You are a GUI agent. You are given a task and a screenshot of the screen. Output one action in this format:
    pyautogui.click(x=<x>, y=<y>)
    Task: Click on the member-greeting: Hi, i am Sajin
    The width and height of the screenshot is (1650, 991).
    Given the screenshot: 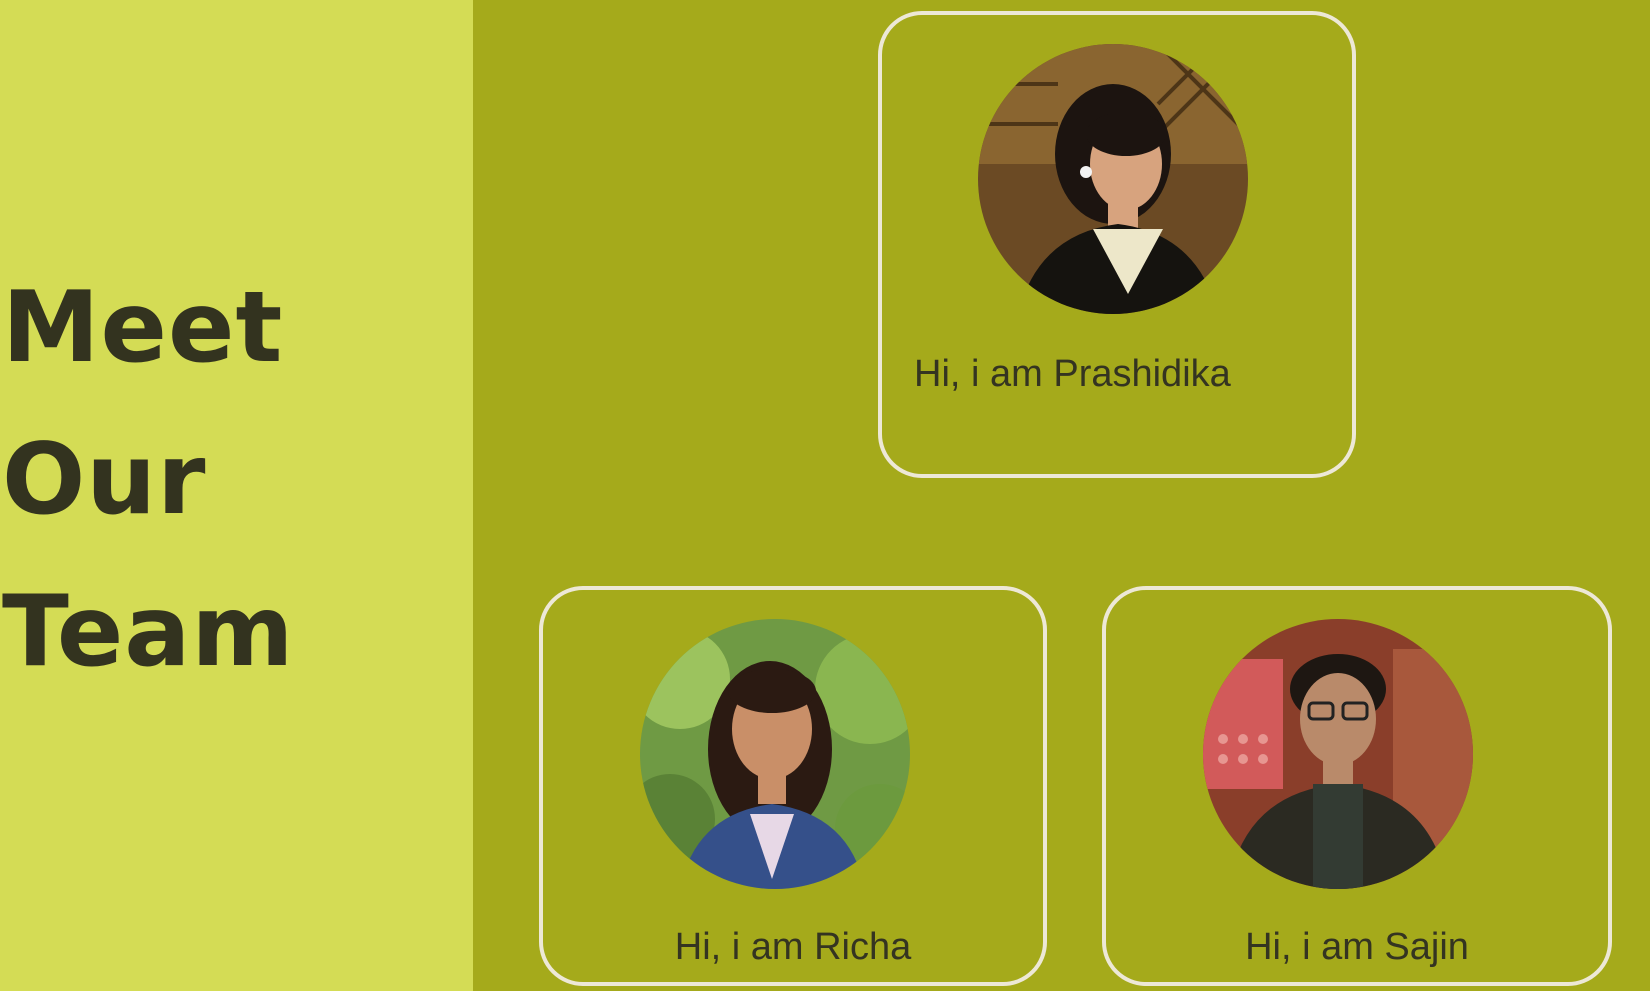 What is the action you would take?
    pyautogui.click(x=1357, y=947)
    